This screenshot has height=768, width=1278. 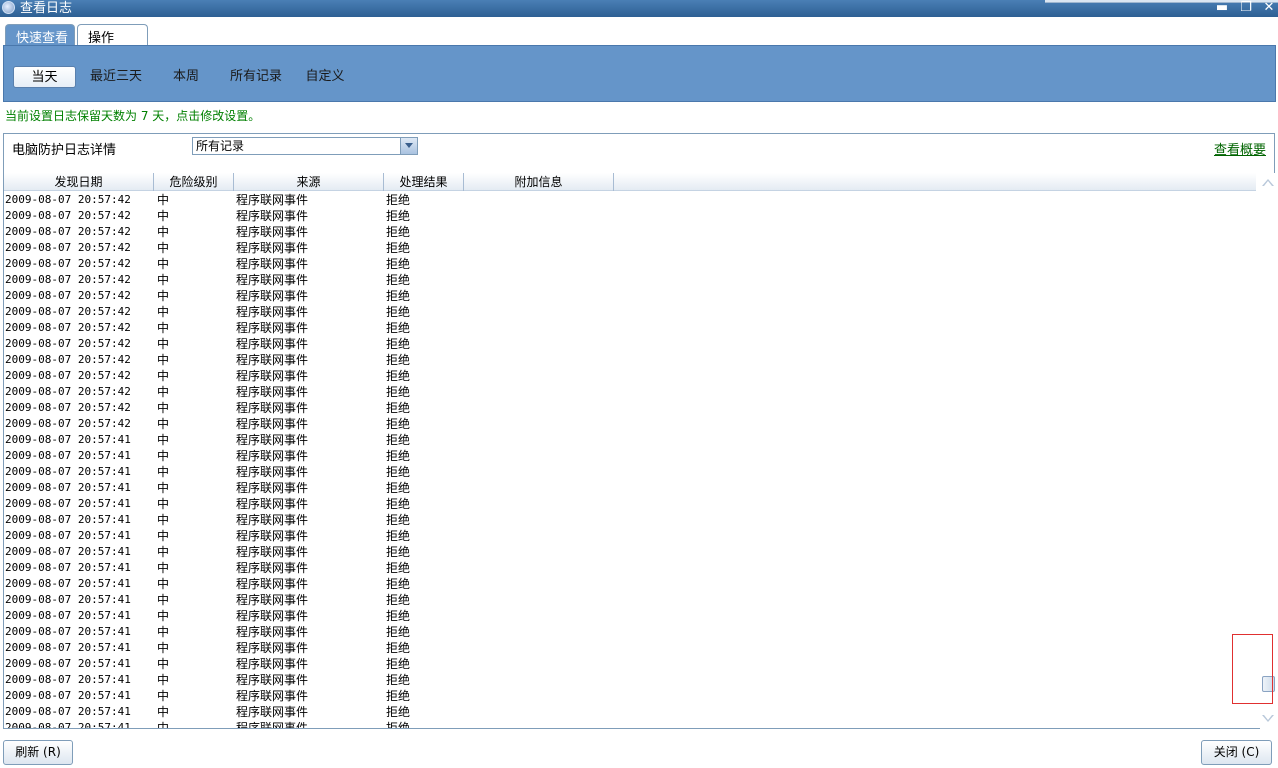 I want to click on scroll-up-icon, so click(x=1268, y=182).